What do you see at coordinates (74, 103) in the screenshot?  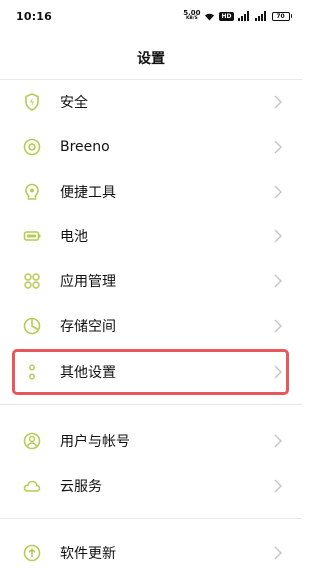 I see `settings-item-label: 安全` at bounding box center [74, 103].